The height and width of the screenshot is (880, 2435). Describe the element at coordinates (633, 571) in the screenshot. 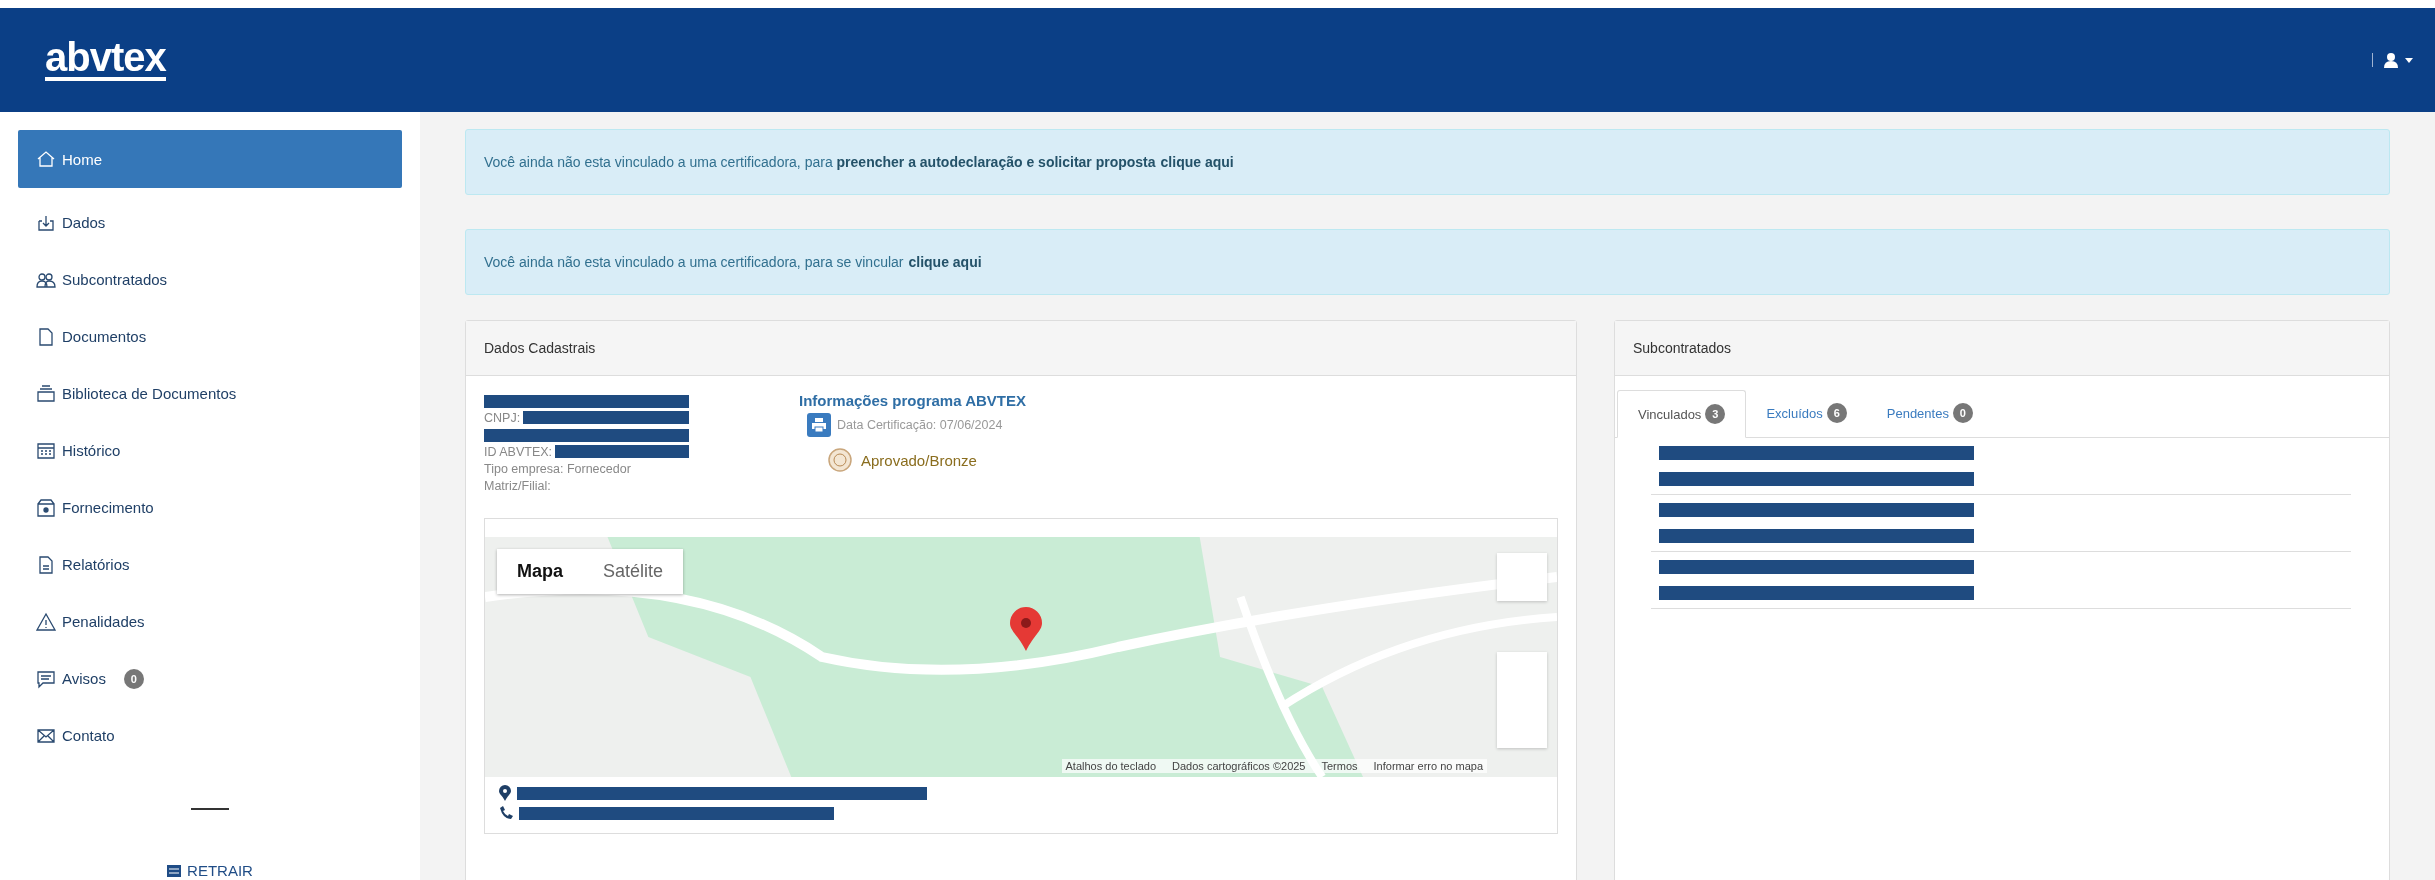

I see `map-type-button: Satélite` at that location.